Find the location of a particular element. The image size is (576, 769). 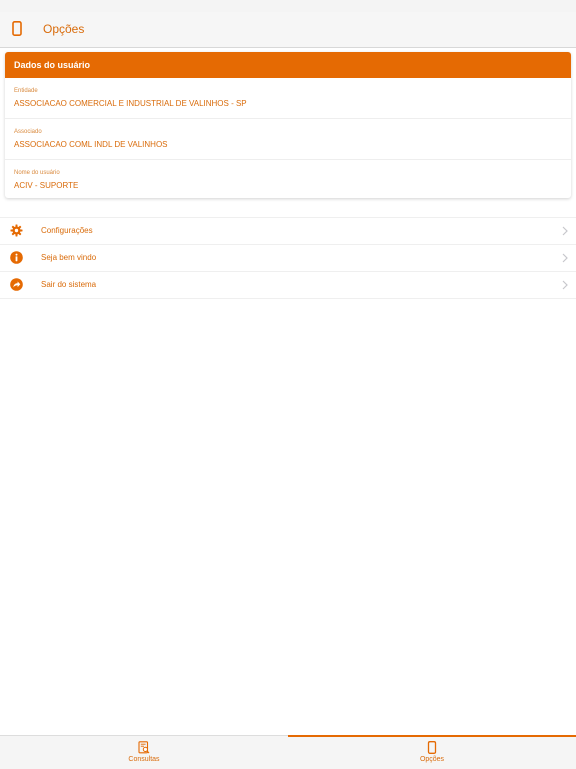

search-document-icon is located at coordinates (144, 747).